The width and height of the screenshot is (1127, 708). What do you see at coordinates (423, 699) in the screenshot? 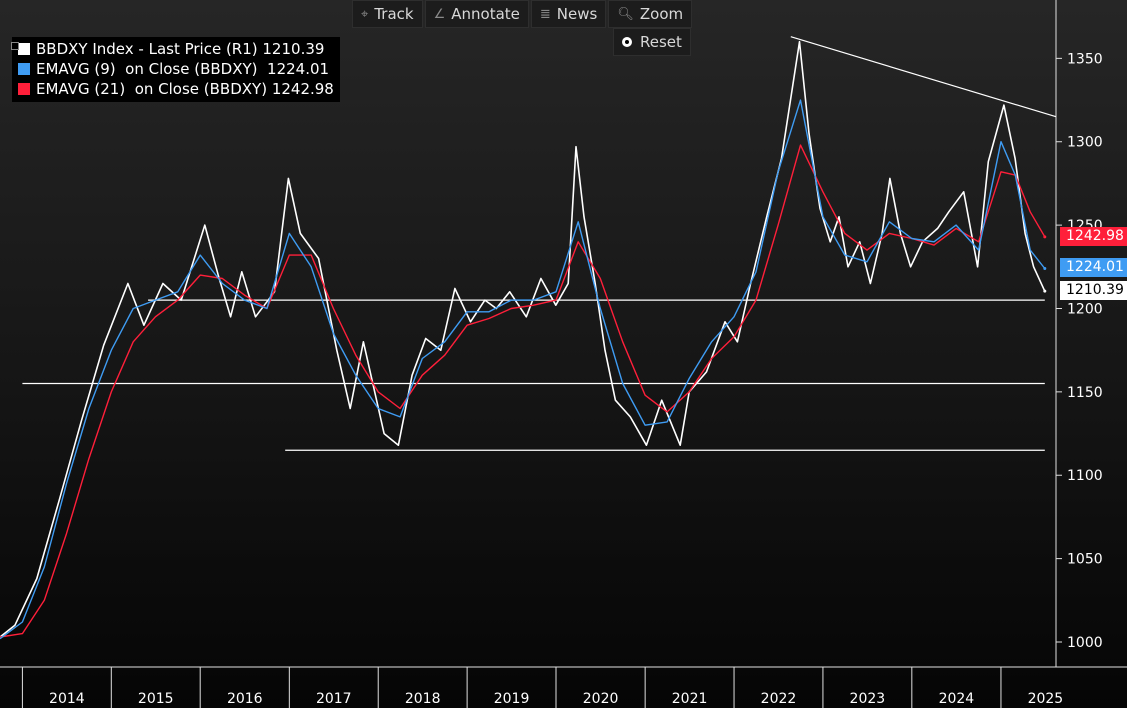
I see `x-tick-label: 2018` at bounding box center [423, 699].